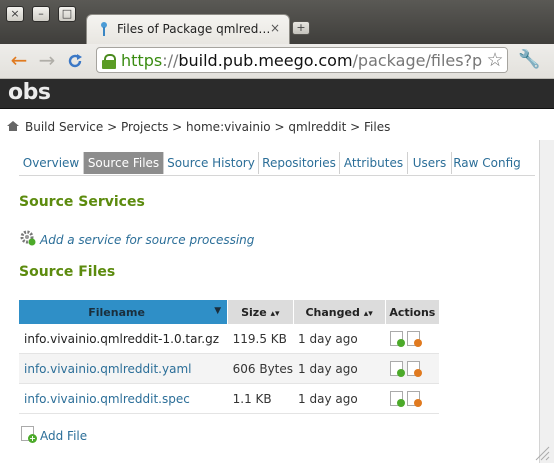 This screenshot has width=554, height=463. Describe the element at coordinates (260, 339) in the screenshot. I see `file-size: 119.5 KB` at that location.